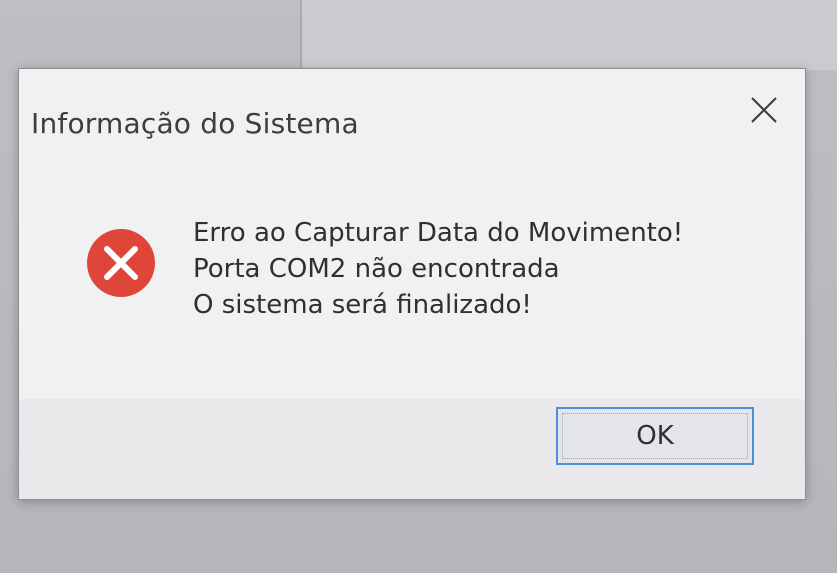 This screenshot has height=573, width=837. I want to click on message-line: O sistema será finalizado!, so click(362, 305).